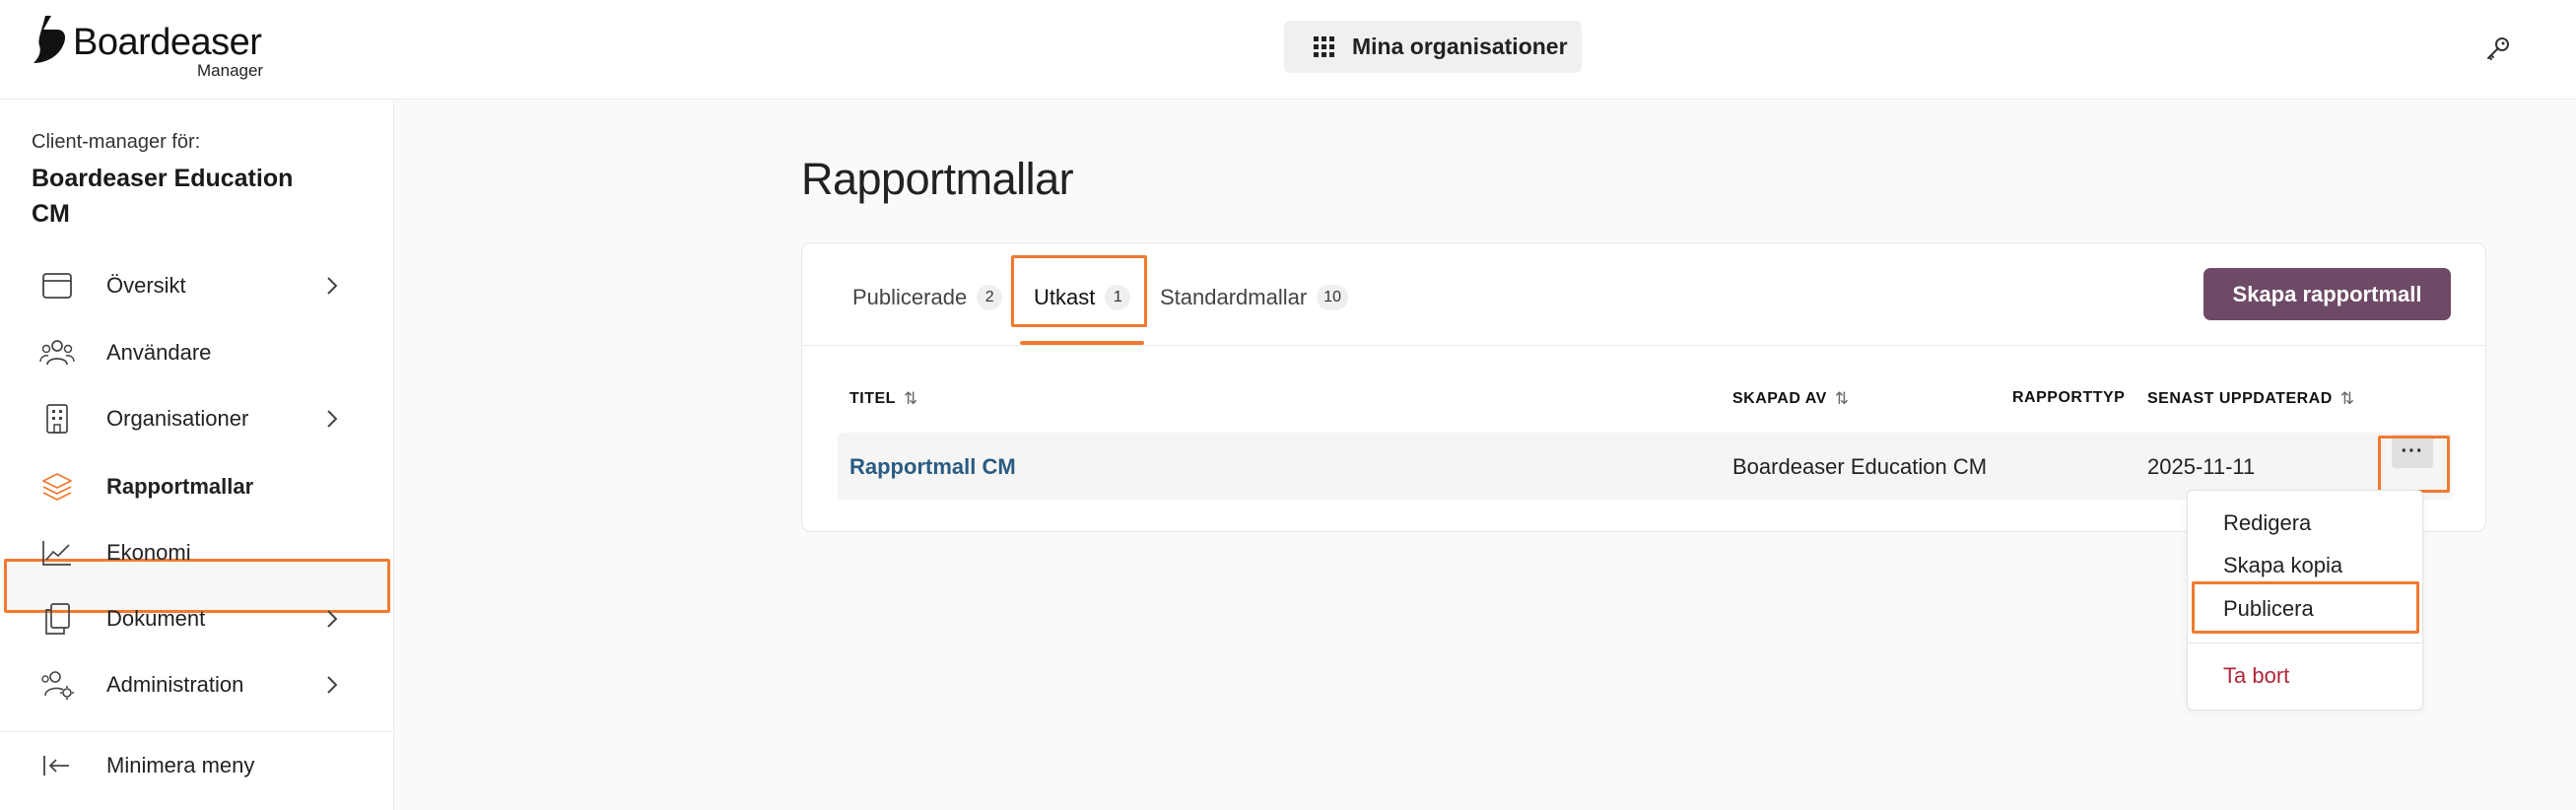 The height and width of the screenshot is (810, 2576). What do you see at coordinates (57, 766) in the screenshot?
I see `collapse-left-icon` at bounding box center [57, 766].